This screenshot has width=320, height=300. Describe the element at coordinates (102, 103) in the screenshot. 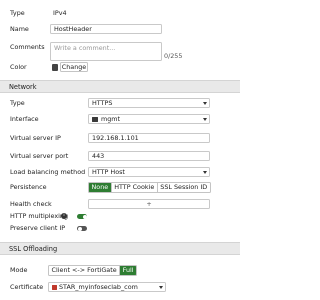

I see `network-type-value: HTTPS` at that location.